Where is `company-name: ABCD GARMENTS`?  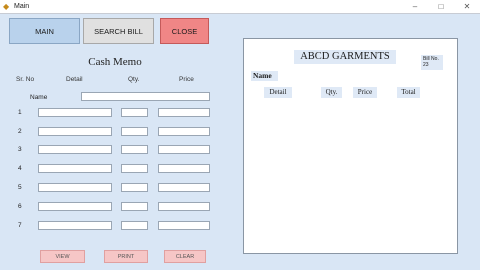 company-name: ABCD GARMENTS is located at coordinates (345, 57).